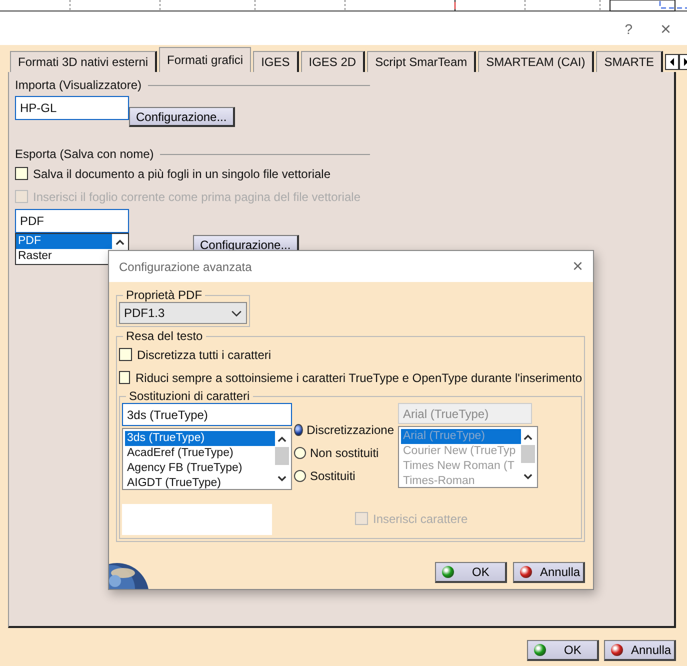 This screenshot has width=687, height=666. Describe the element at coordinates (196, 197) in the screenshot. I see `checkbox-label: Inserisci il foglio corrente come prima pagina del file vettoriale` at that location.